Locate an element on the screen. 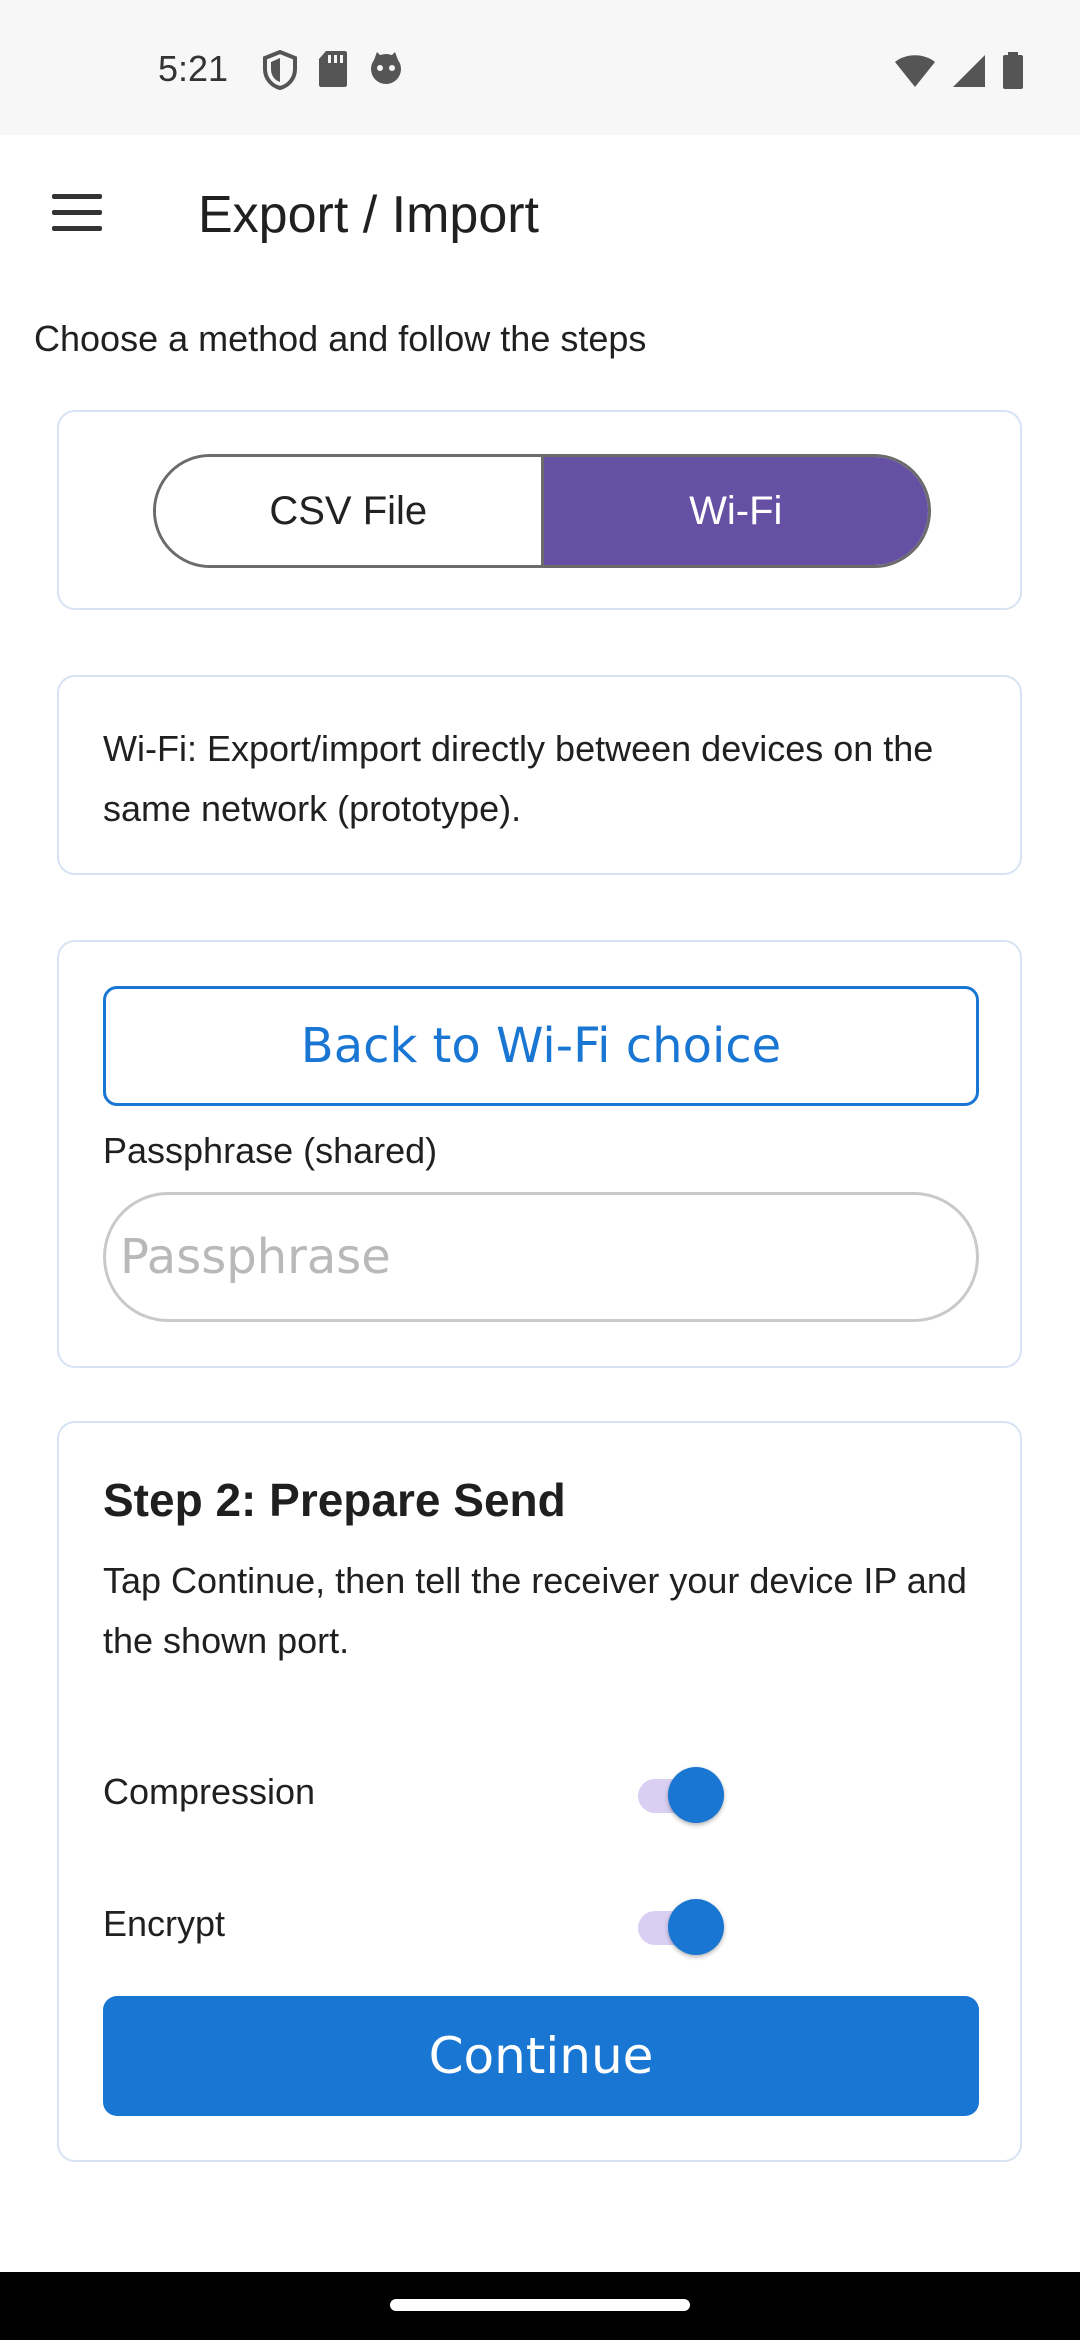 The image size is (1080, 2340). menu-button is located at coordinates (77, 213).